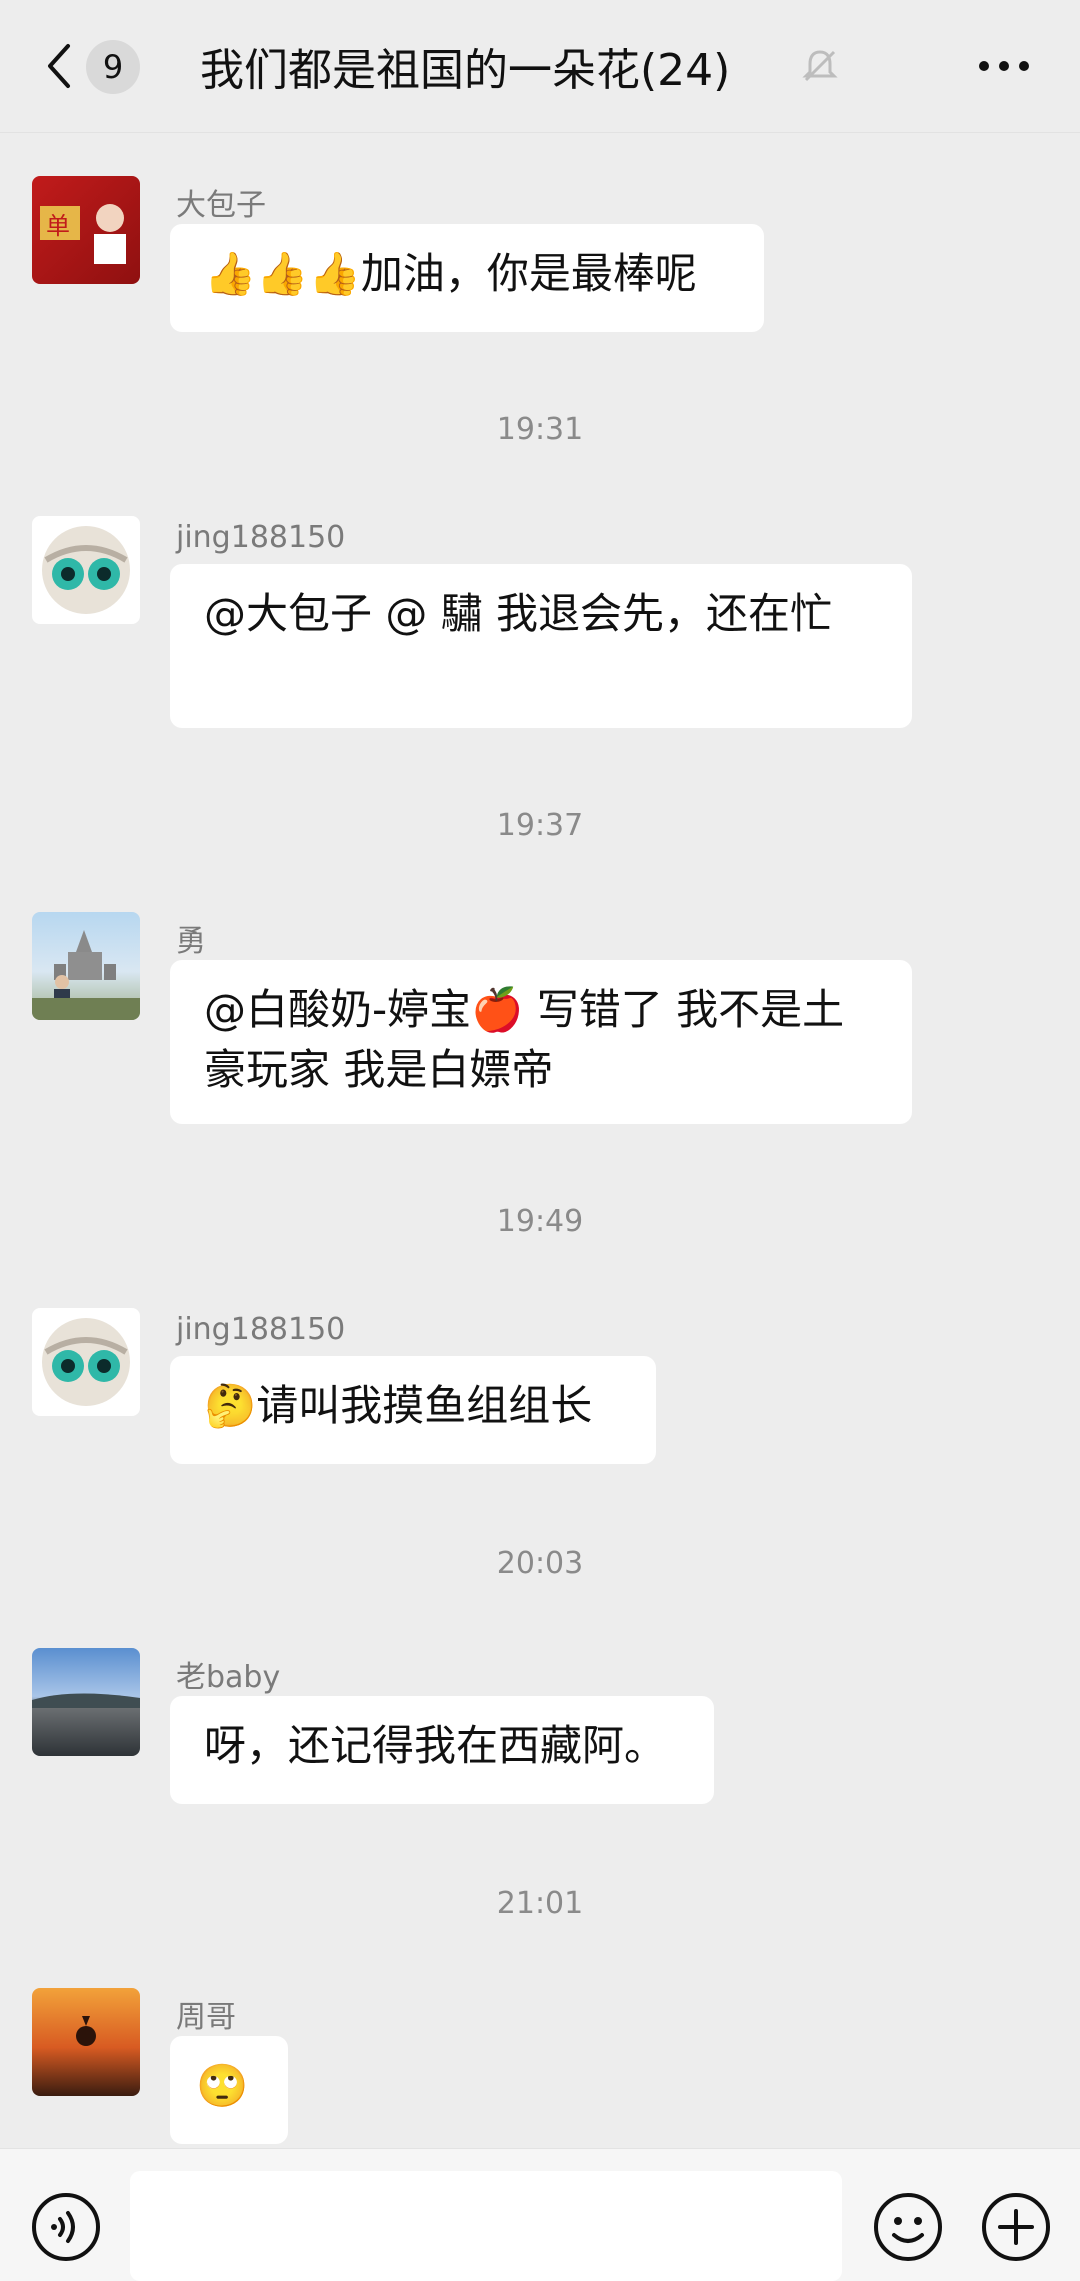 This screenshot has width=1080, height=2281. I want to click on sender-name: 勇, so click(191, 941).